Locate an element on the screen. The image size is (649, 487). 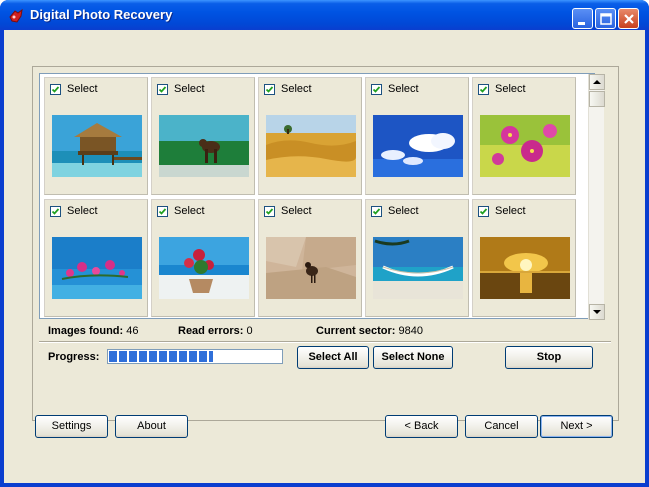
images-found-value: 46 is located at coordinates (132, 331).